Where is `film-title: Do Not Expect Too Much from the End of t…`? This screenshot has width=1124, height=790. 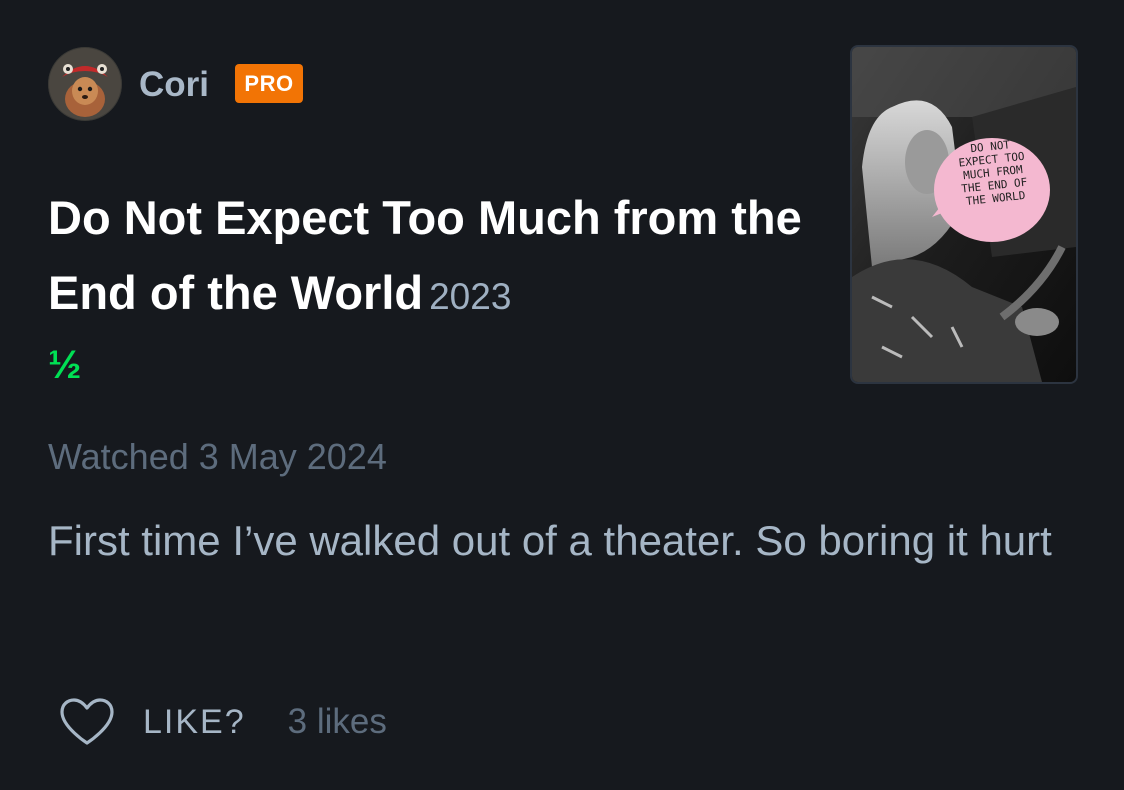
film-title: Do Not Expect Too Much from the End of t… is located at coordinates (425, 255).